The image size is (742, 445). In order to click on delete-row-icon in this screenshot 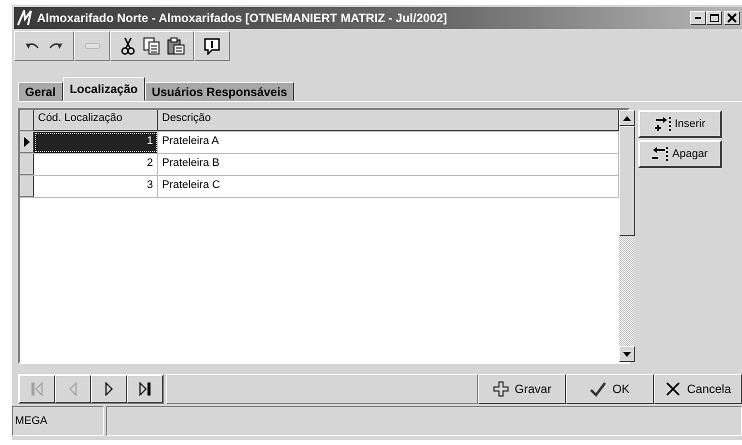, I will do `click(660, 154)`.